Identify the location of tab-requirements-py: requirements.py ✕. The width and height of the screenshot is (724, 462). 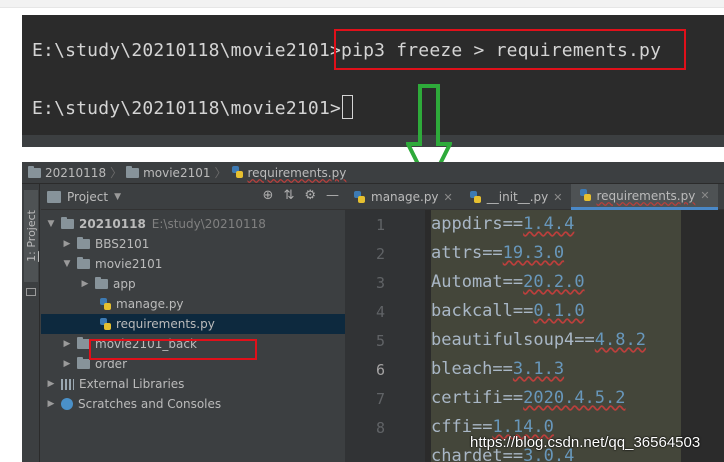
(644, 197).